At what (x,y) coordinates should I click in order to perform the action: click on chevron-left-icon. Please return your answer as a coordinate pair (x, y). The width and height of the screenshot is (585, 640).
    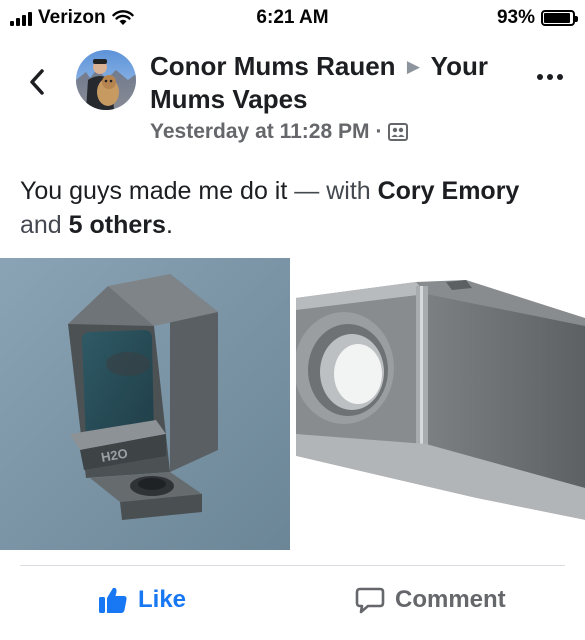
    Looking at the image, I should click on (37, 82).